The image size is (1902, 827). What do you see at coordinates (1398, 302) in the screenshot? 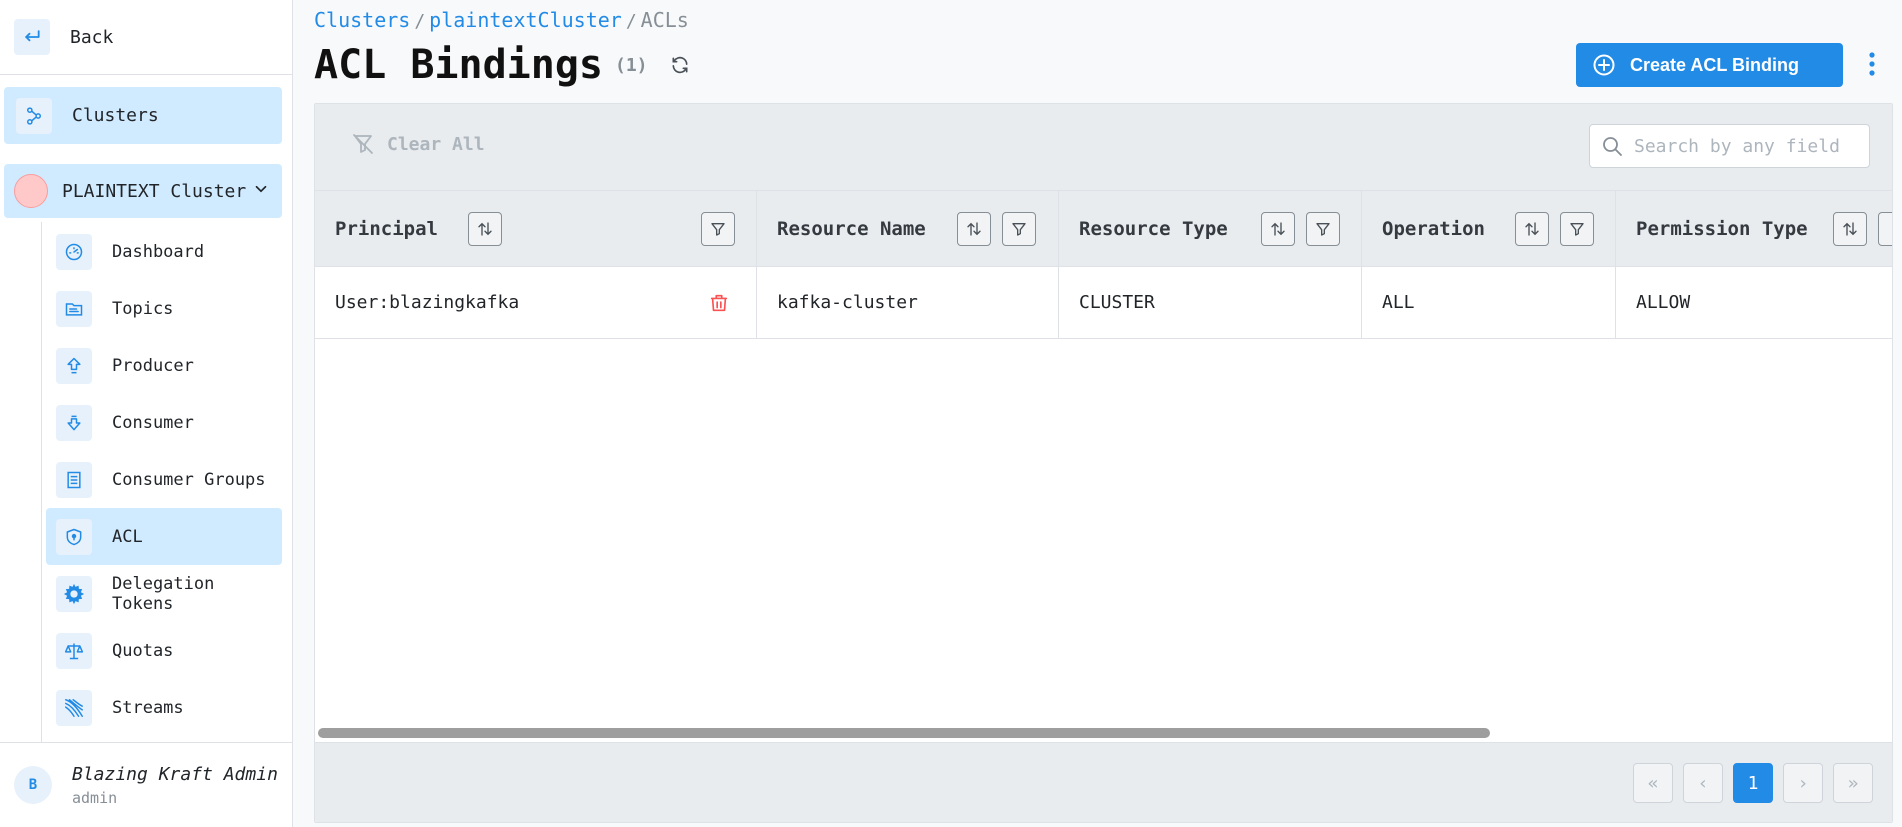
I see `cell-value: ALL` at bounding box center [1398, 302].